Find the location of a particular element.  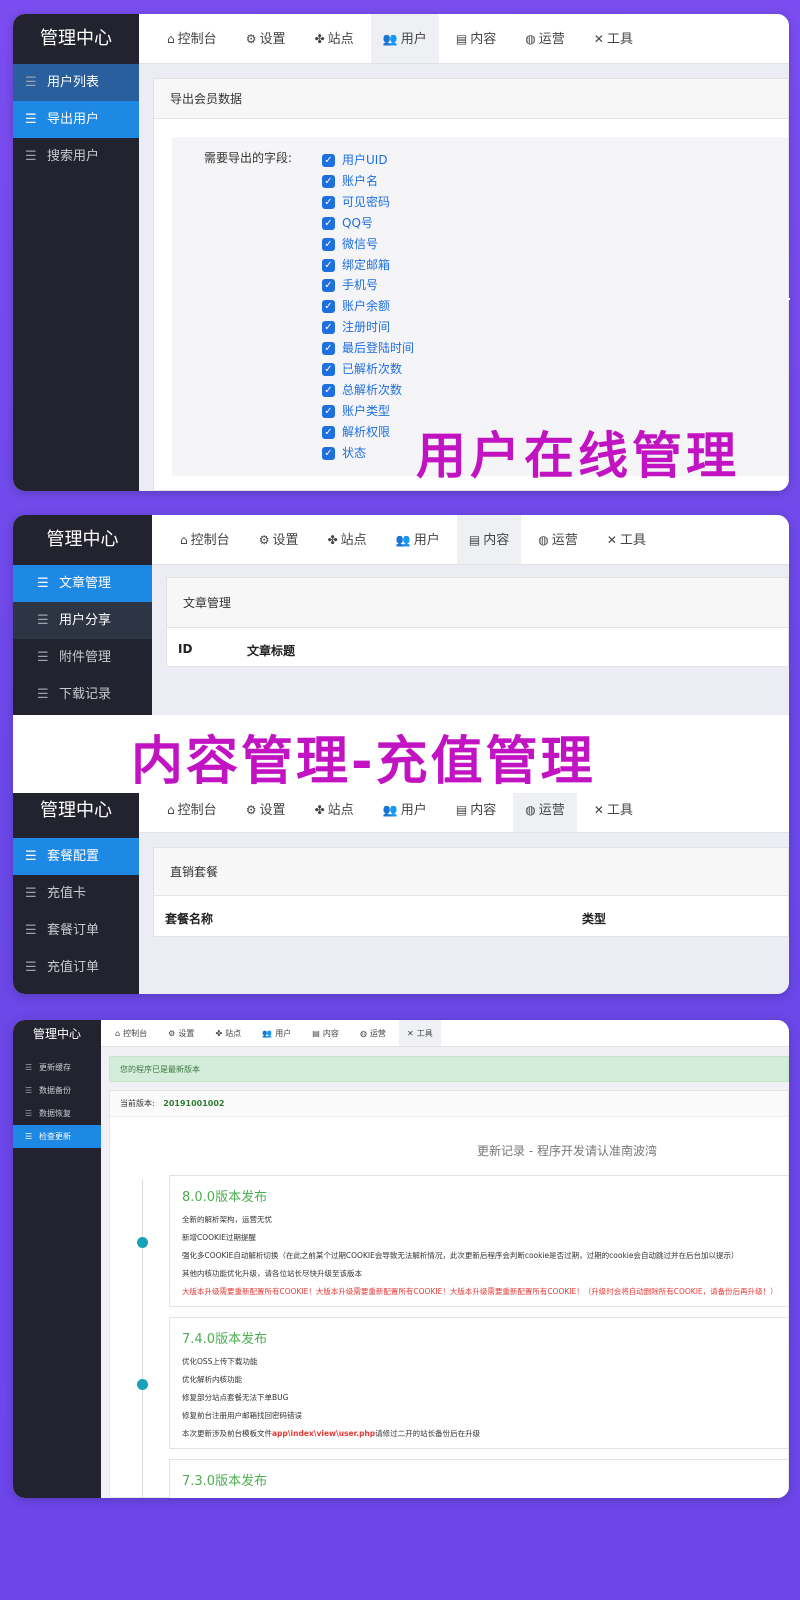

edge-mark is located at coordinates (788, 299).